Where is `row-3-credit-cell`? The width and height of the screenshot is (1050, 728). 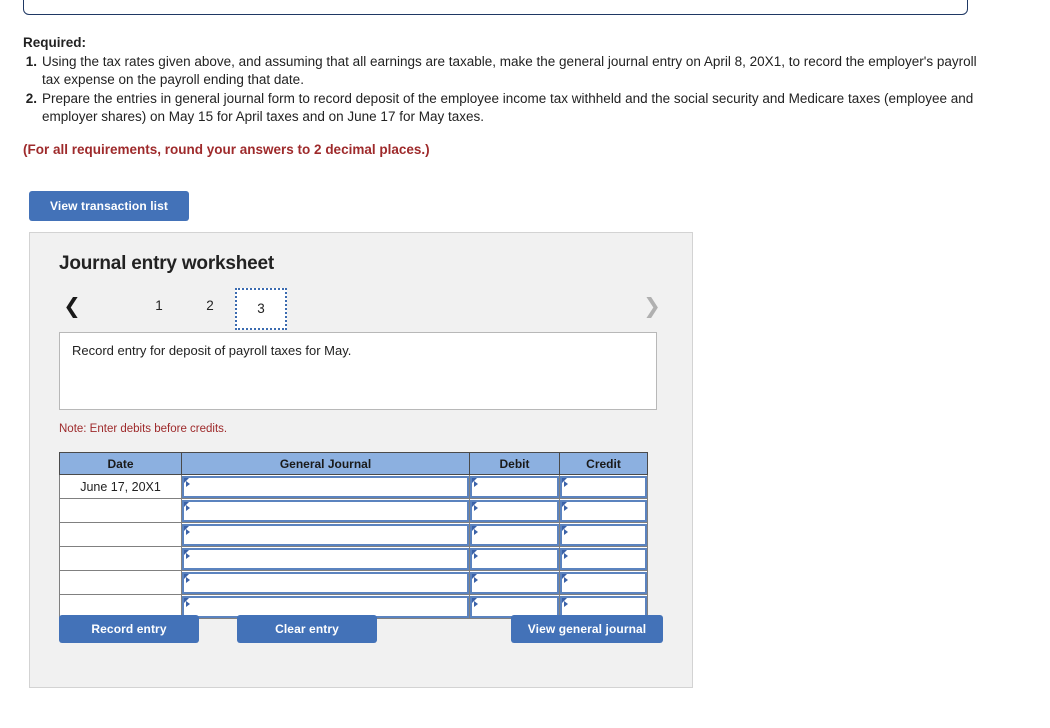 row-3-credit-cell is located at coordinates (603, 534).